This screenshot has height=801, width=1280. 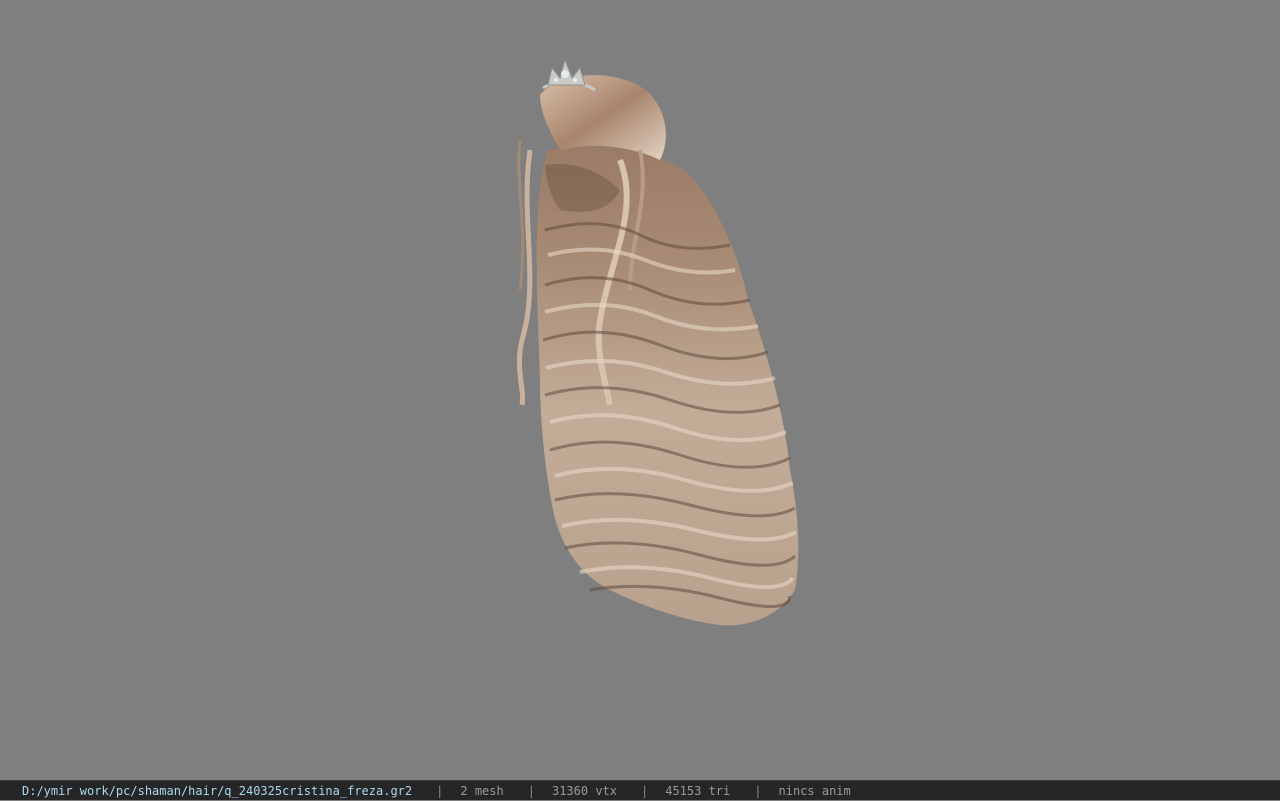 I want to click on animation-status: nincs anim, so click(x=814, y=791).